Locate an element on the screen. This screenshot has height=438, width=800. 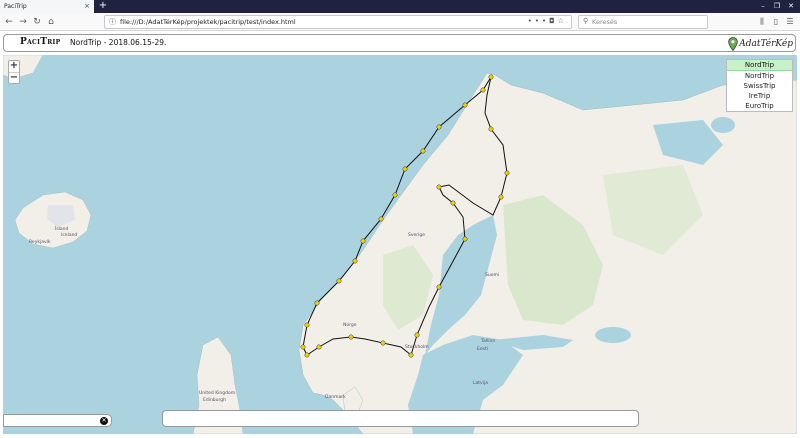
bottom-info-panel is located at coordinates (400, 418).